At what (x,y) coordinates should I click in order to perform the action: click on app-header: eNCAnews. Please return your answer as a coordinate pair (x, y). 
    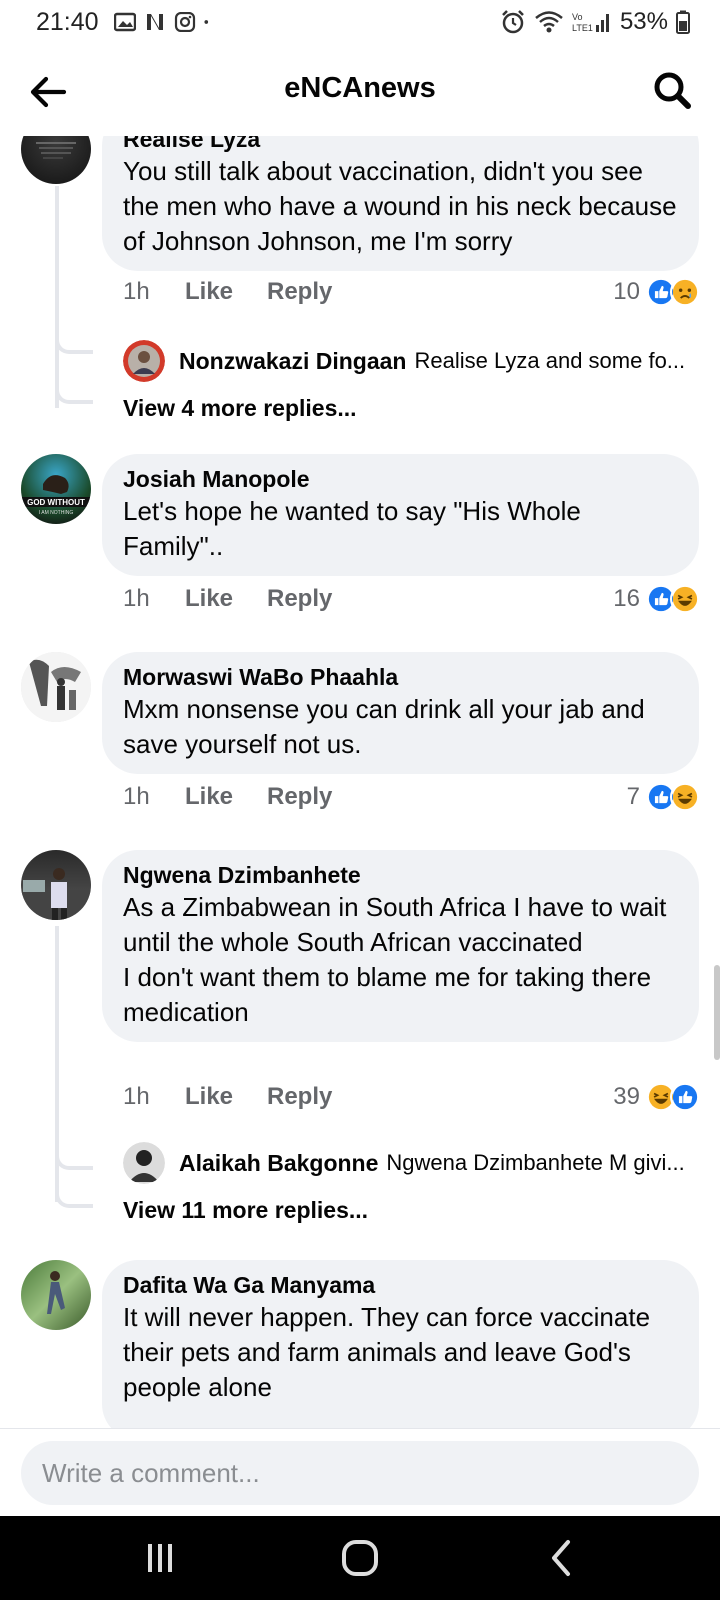
    Looking at the image, I should click on (360, 91).